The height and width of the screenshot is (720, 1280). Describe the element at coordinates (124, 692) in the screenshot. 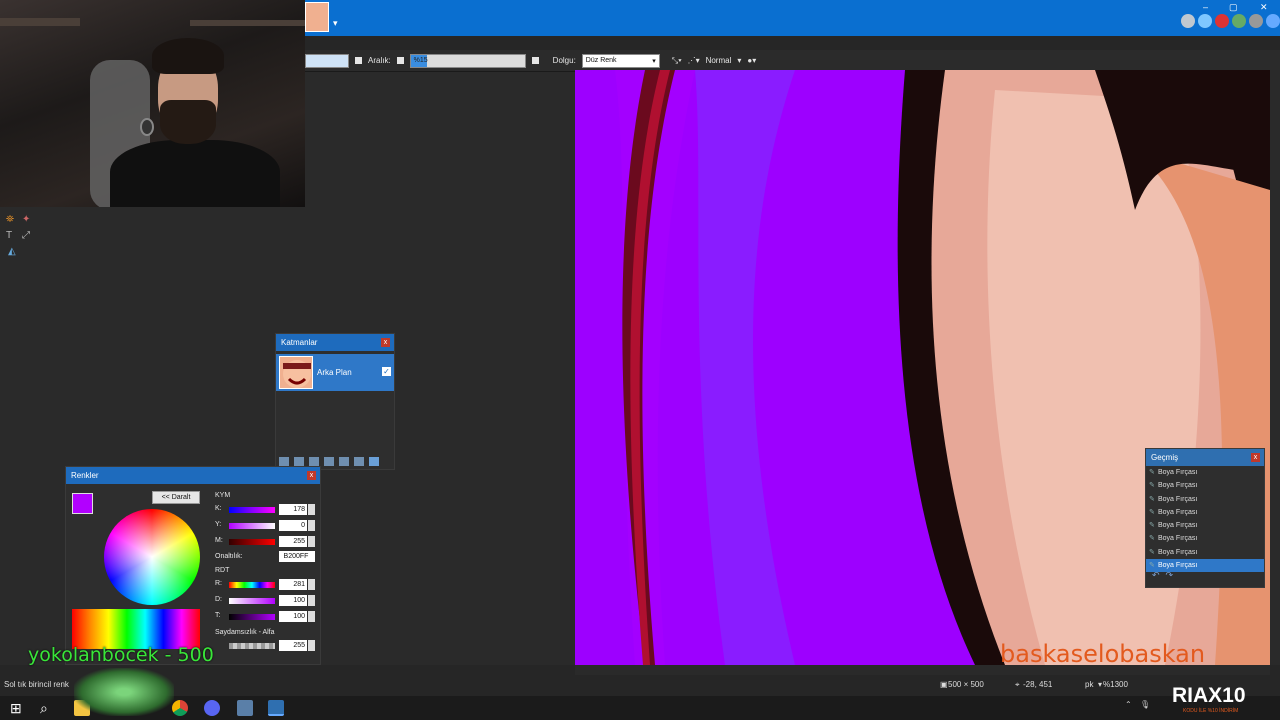

I see `donation-alert-graphic` at that location.